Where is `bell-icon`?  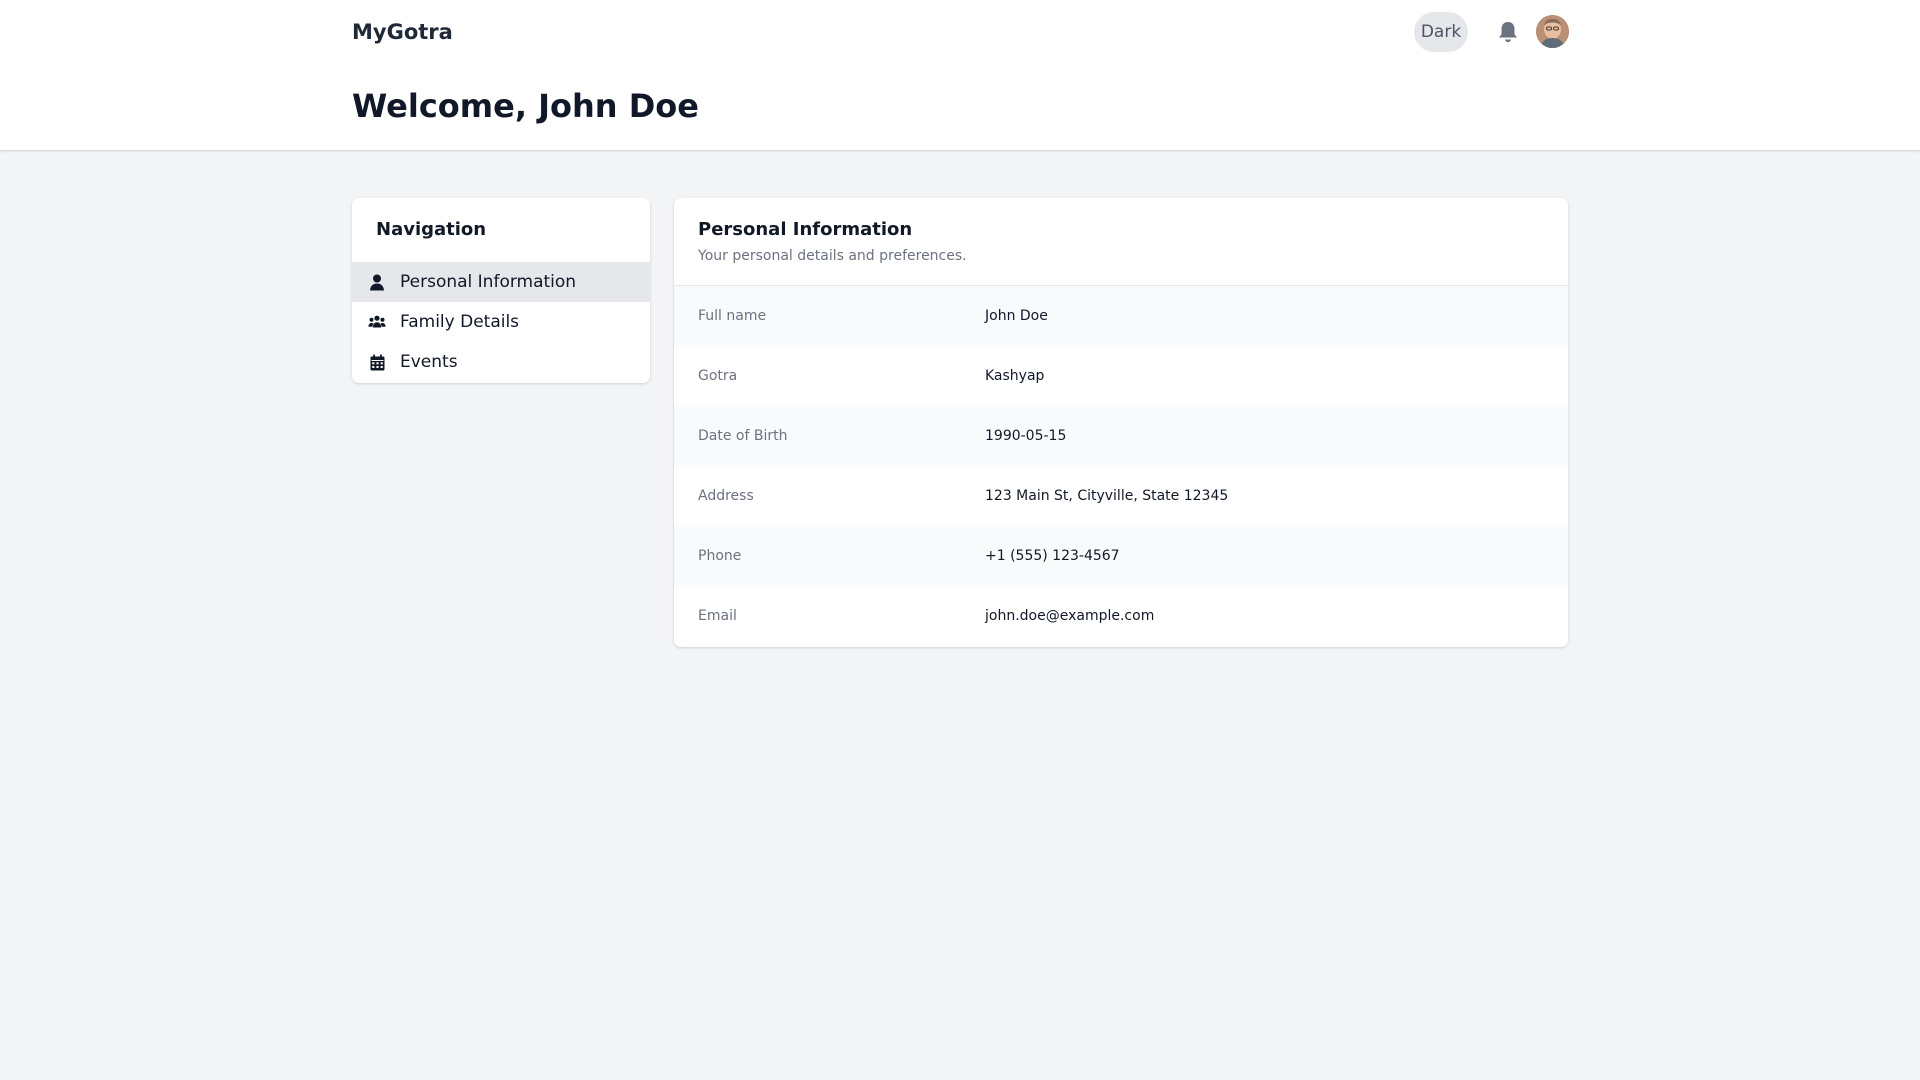 bell-icon is located at coordinates (1508, 32).